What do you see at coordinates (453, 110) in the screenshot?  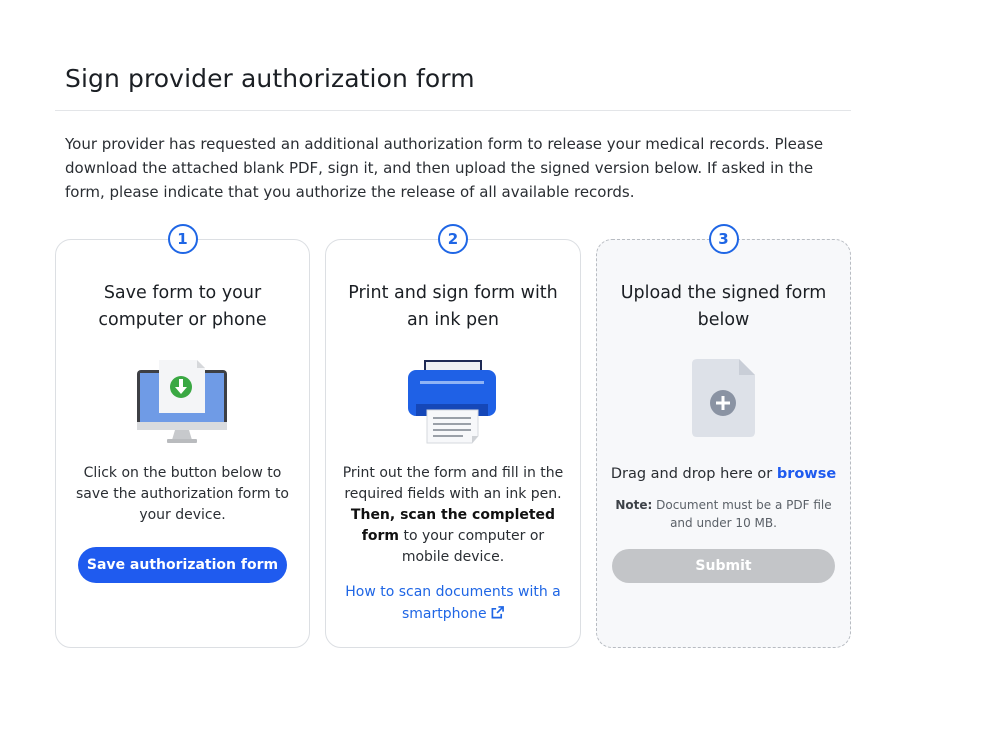 I see `title-divider` at bounding box center [453, 110].